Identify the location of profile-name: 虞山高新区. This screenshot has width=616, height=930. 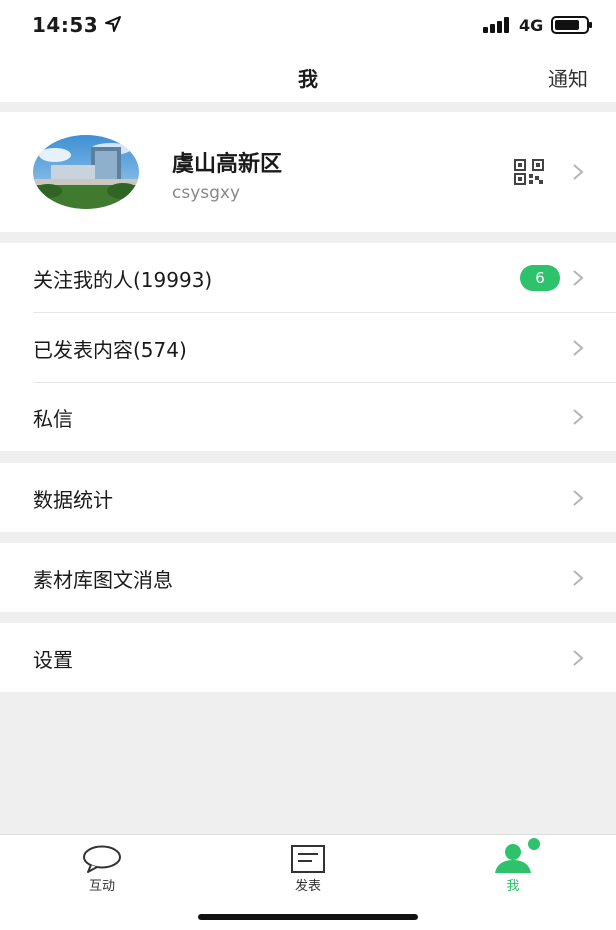
(227, 164).